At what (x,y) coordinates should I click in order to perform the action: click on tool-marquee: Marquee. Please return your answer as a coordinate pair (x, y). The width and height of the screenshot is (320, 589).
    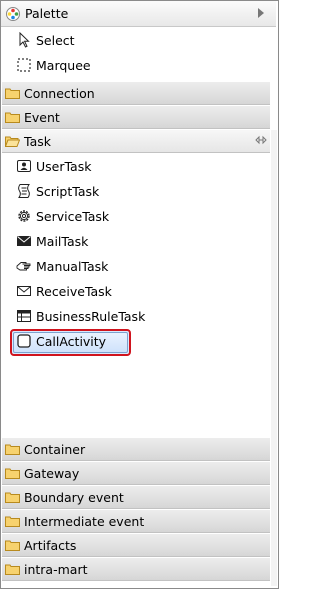
    Looking at the image, I should click on (53, 65).